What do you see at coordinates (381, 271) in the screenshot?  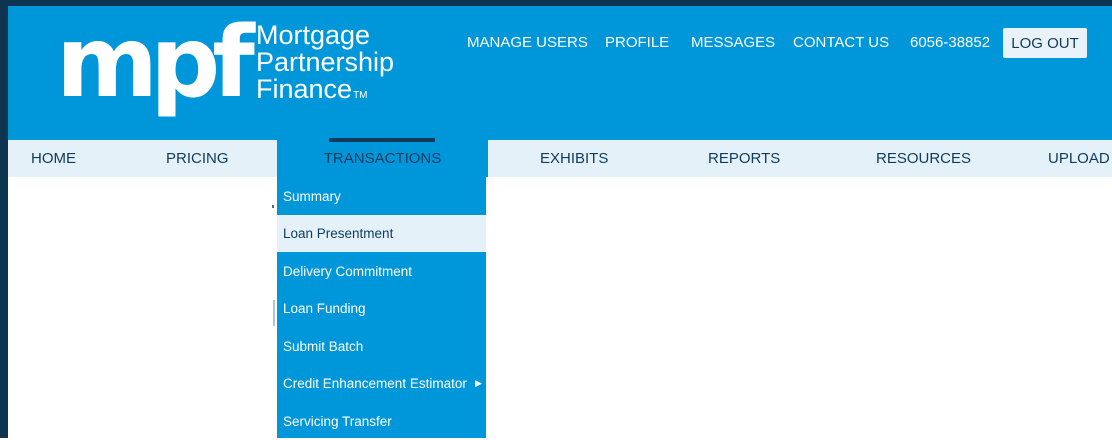 I see `menu-item-delivery-commitment: Delivery Commitment` at bounding box center [381, 271].